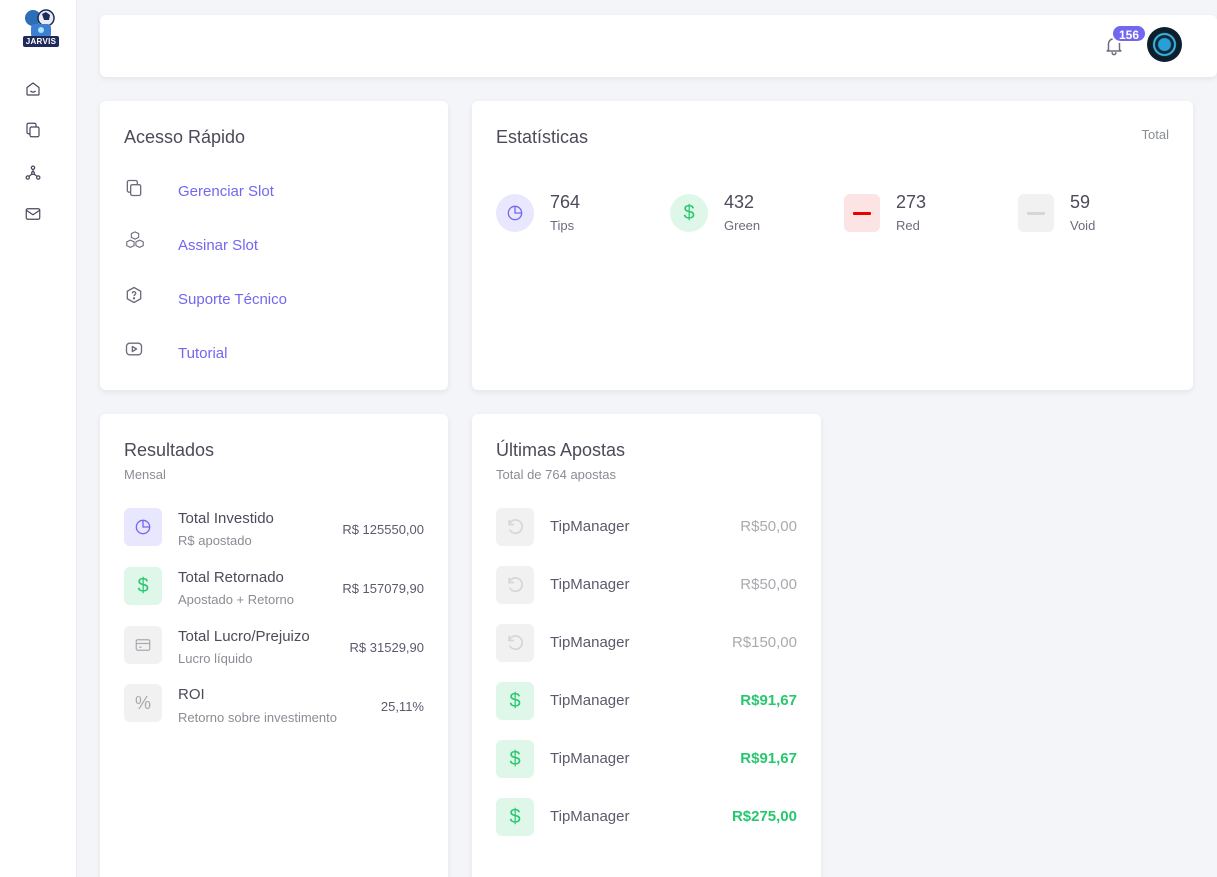  I want to click on boxes-icon, so click(135, 241).